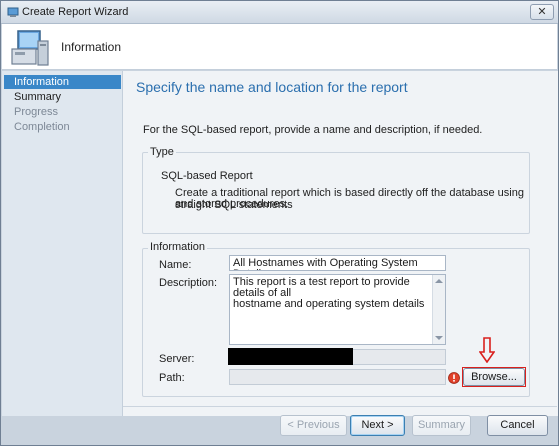 The image size is (559, 446). Describe the element at coordinates (62, 82) in the screenshot. I see `step-information: Information` at that location.